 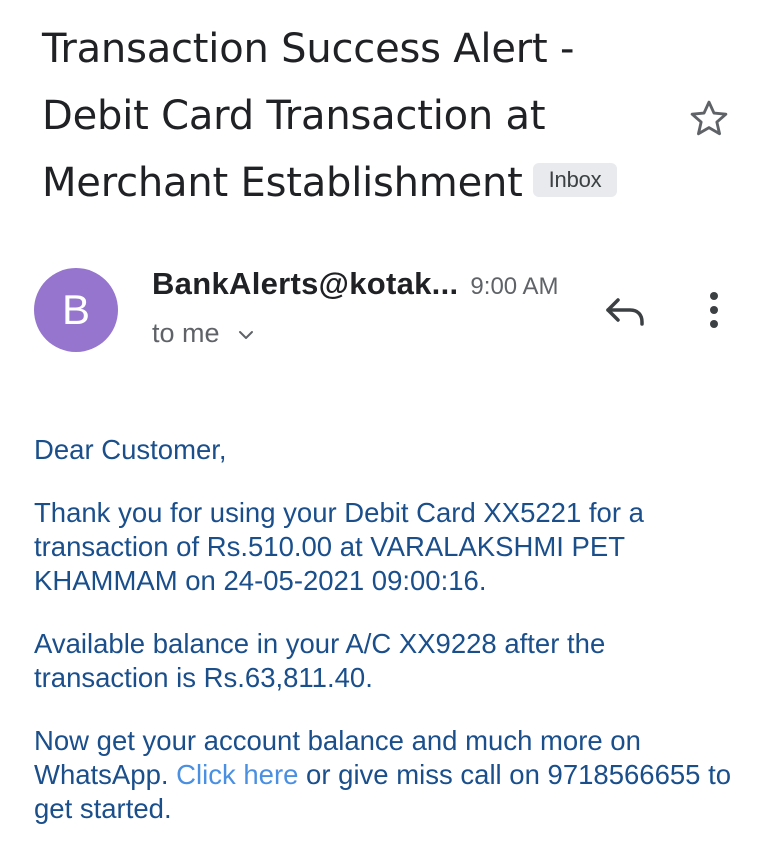 What do you see at coordinates (575, 180) in the screenshot?
I see `inbox-label-chip: Inbox` at bounding box center [575, 180].